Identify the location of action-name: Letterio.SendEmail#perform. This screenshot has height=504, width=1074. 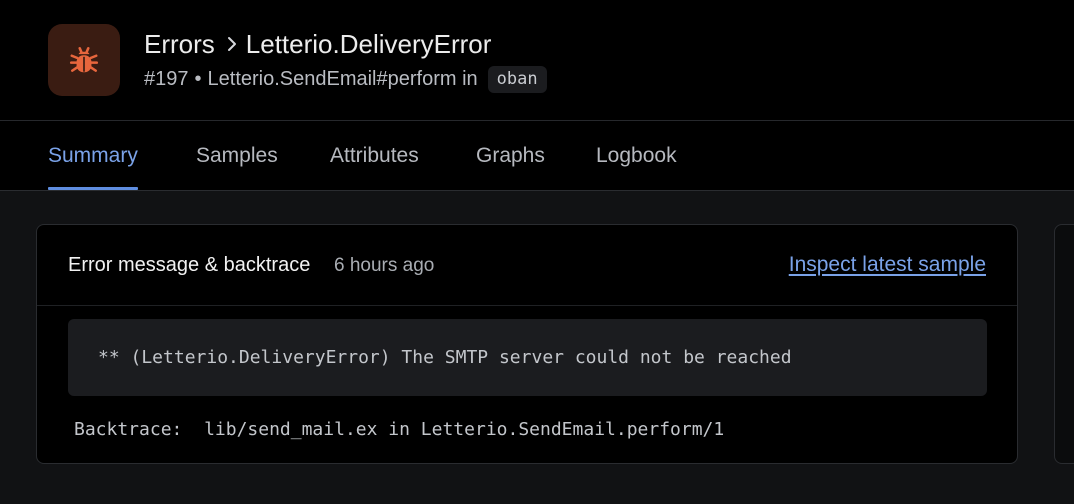
(332, 78).